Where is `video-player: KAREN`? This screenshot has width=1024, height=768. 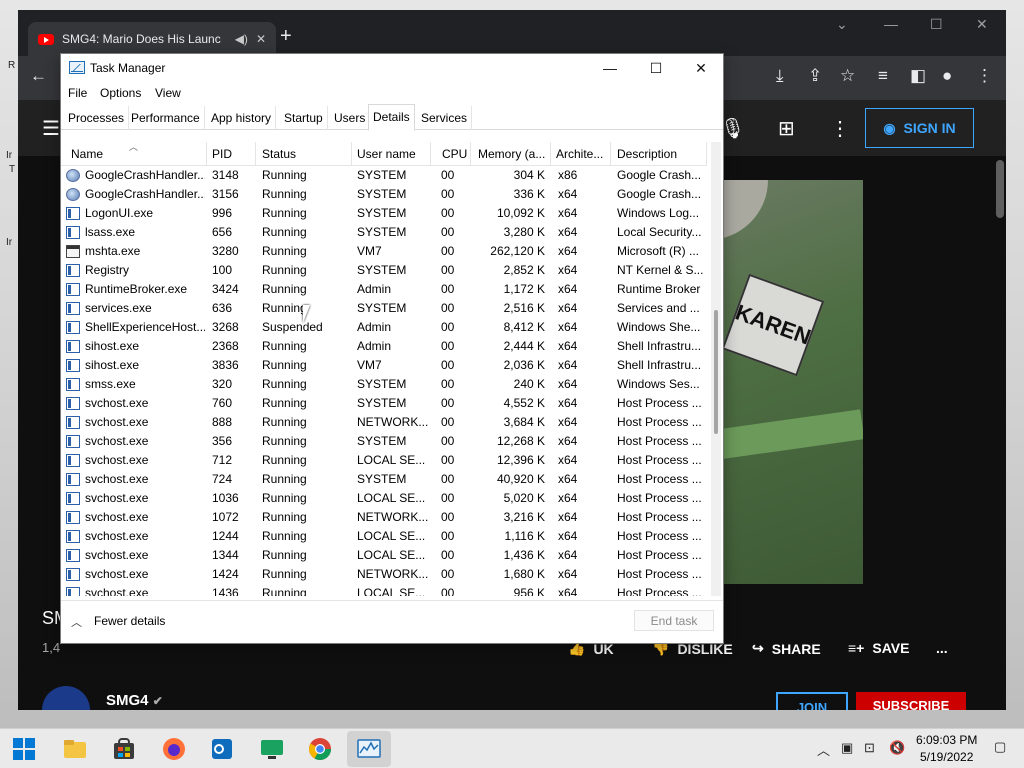 video-player: KAREN is located at coordinates (785, 382).